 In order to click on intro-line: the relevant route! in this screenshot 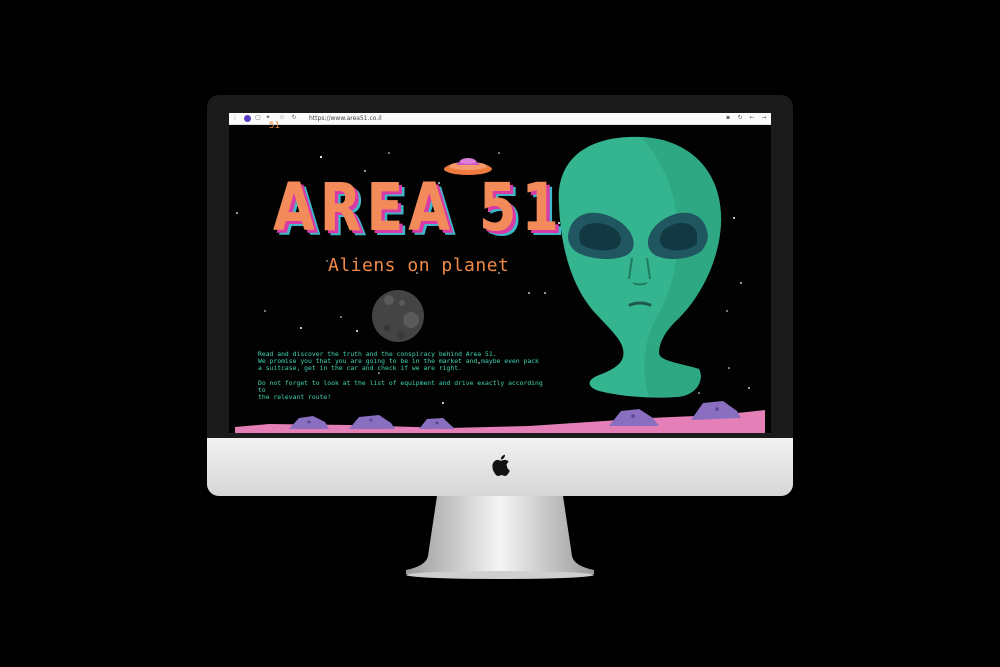, I will do `click(295, 397)`.